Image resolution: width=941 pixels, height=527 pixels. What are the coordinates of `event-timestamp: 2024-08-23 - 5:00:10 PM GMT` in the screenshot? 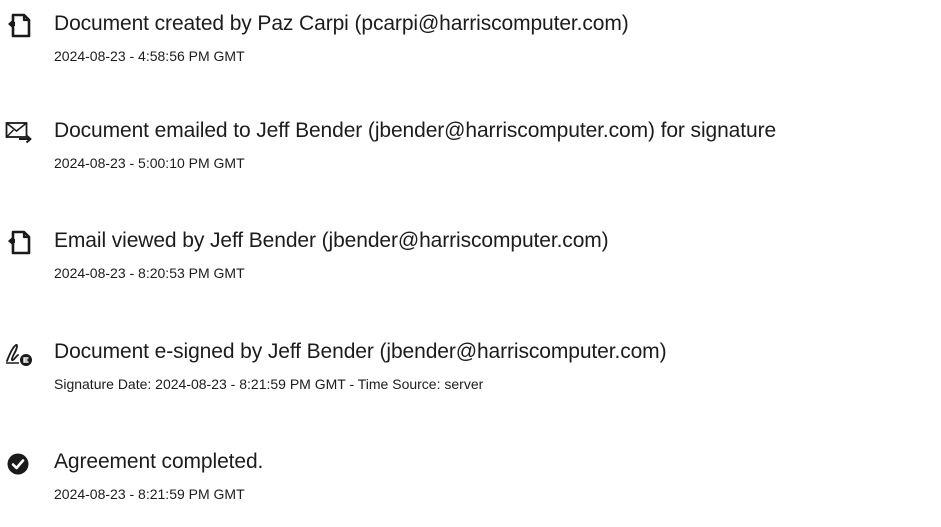 It's located at (149, 163).